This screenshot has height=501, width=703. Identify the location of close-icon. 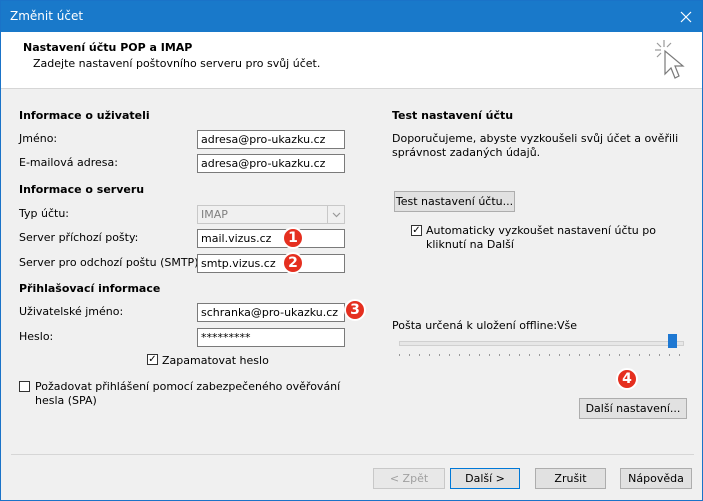
(686, 16).